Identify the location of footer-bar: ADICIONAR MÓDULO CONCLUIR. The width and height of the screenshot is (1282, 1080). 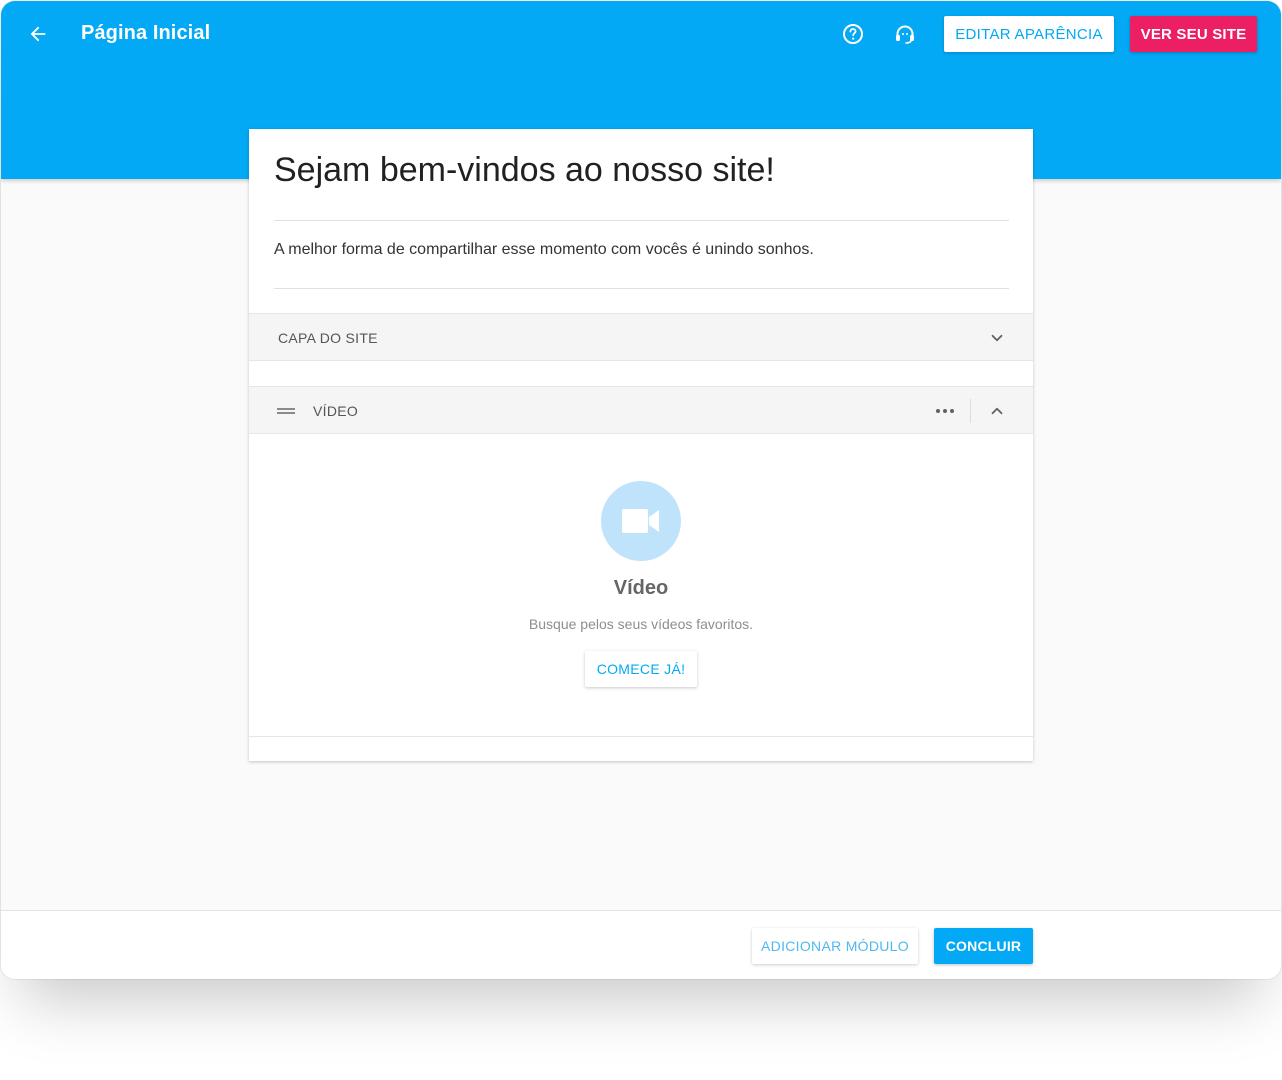
(641, 944).